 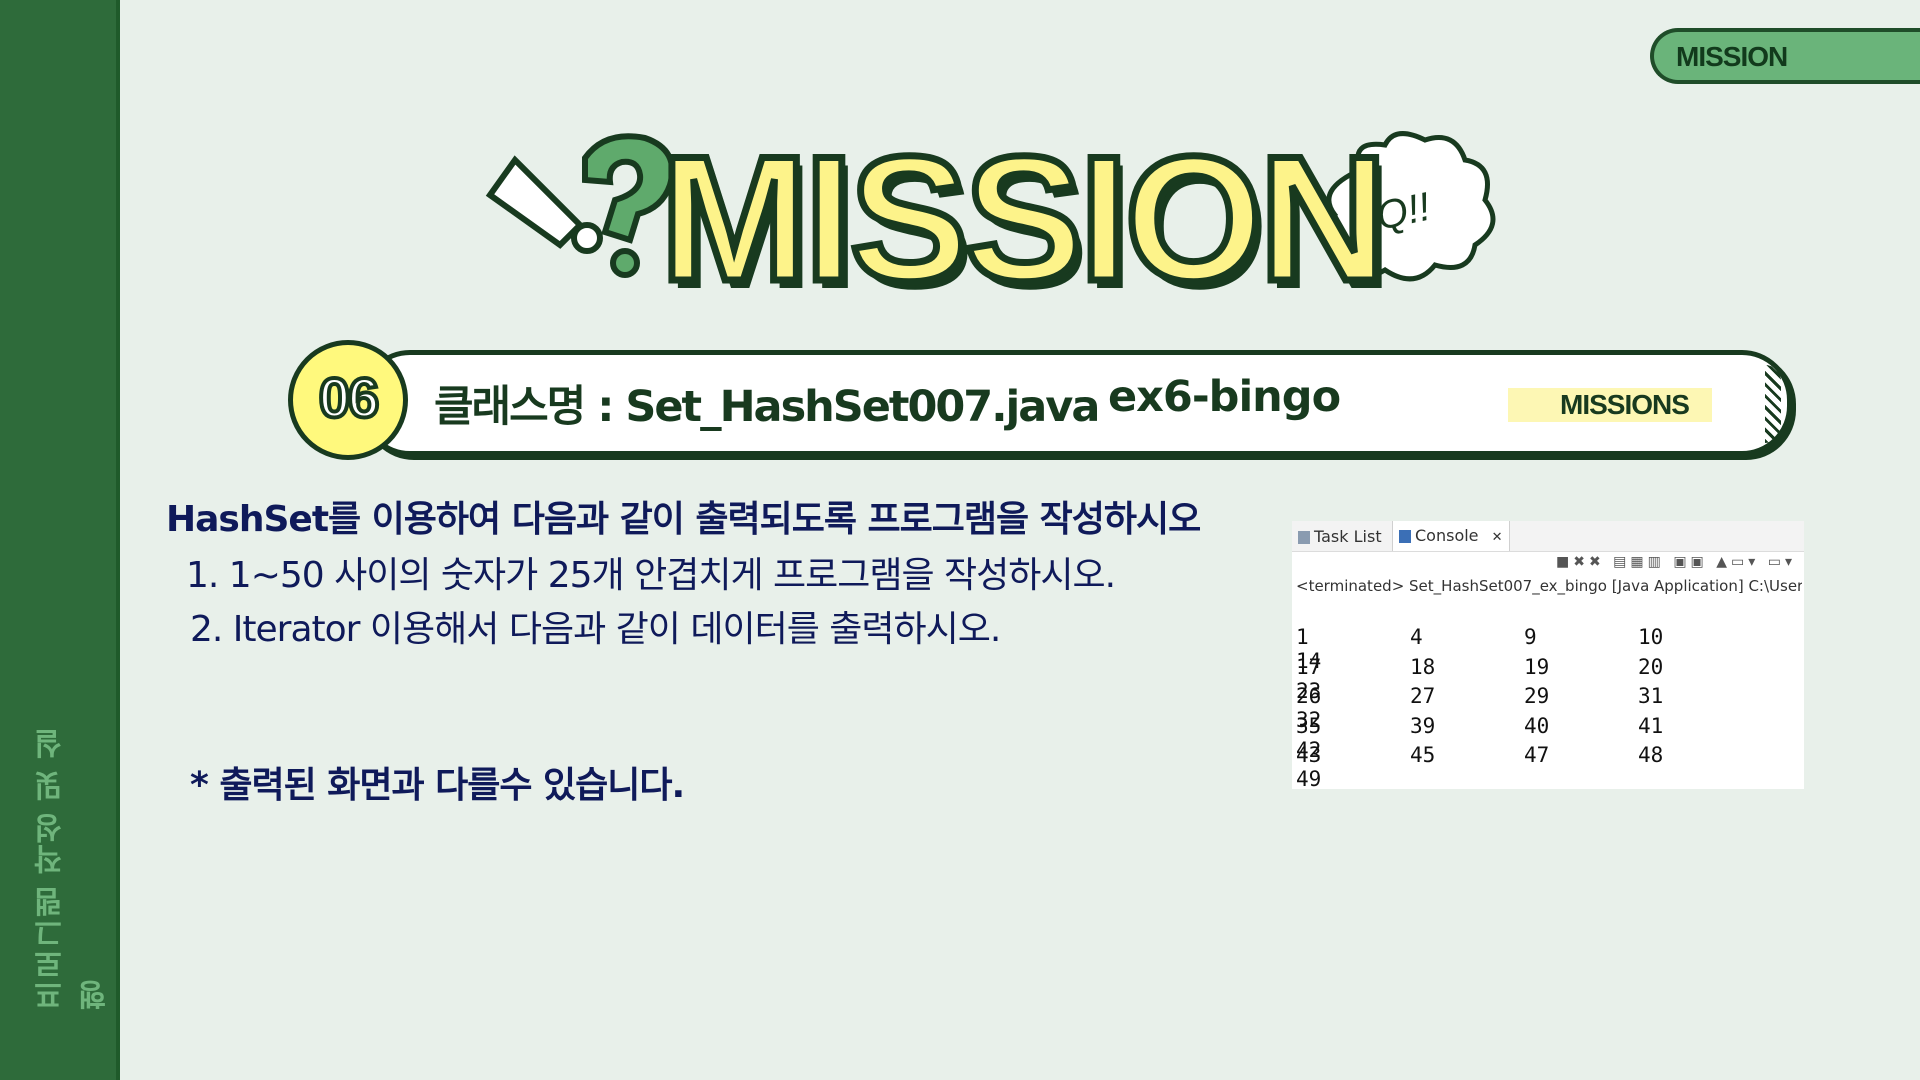 I want to click on console-output-row: 26 27 29 3132, so click(x=1550, y=708).